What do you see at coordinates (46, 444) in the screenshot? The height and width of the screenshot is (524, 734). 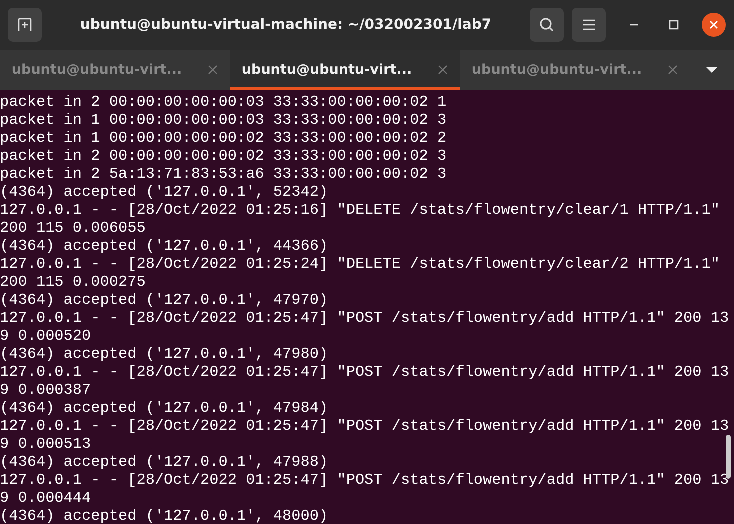 I see `terminal-line: 9 0.000513` at bounding box center [46, 444].